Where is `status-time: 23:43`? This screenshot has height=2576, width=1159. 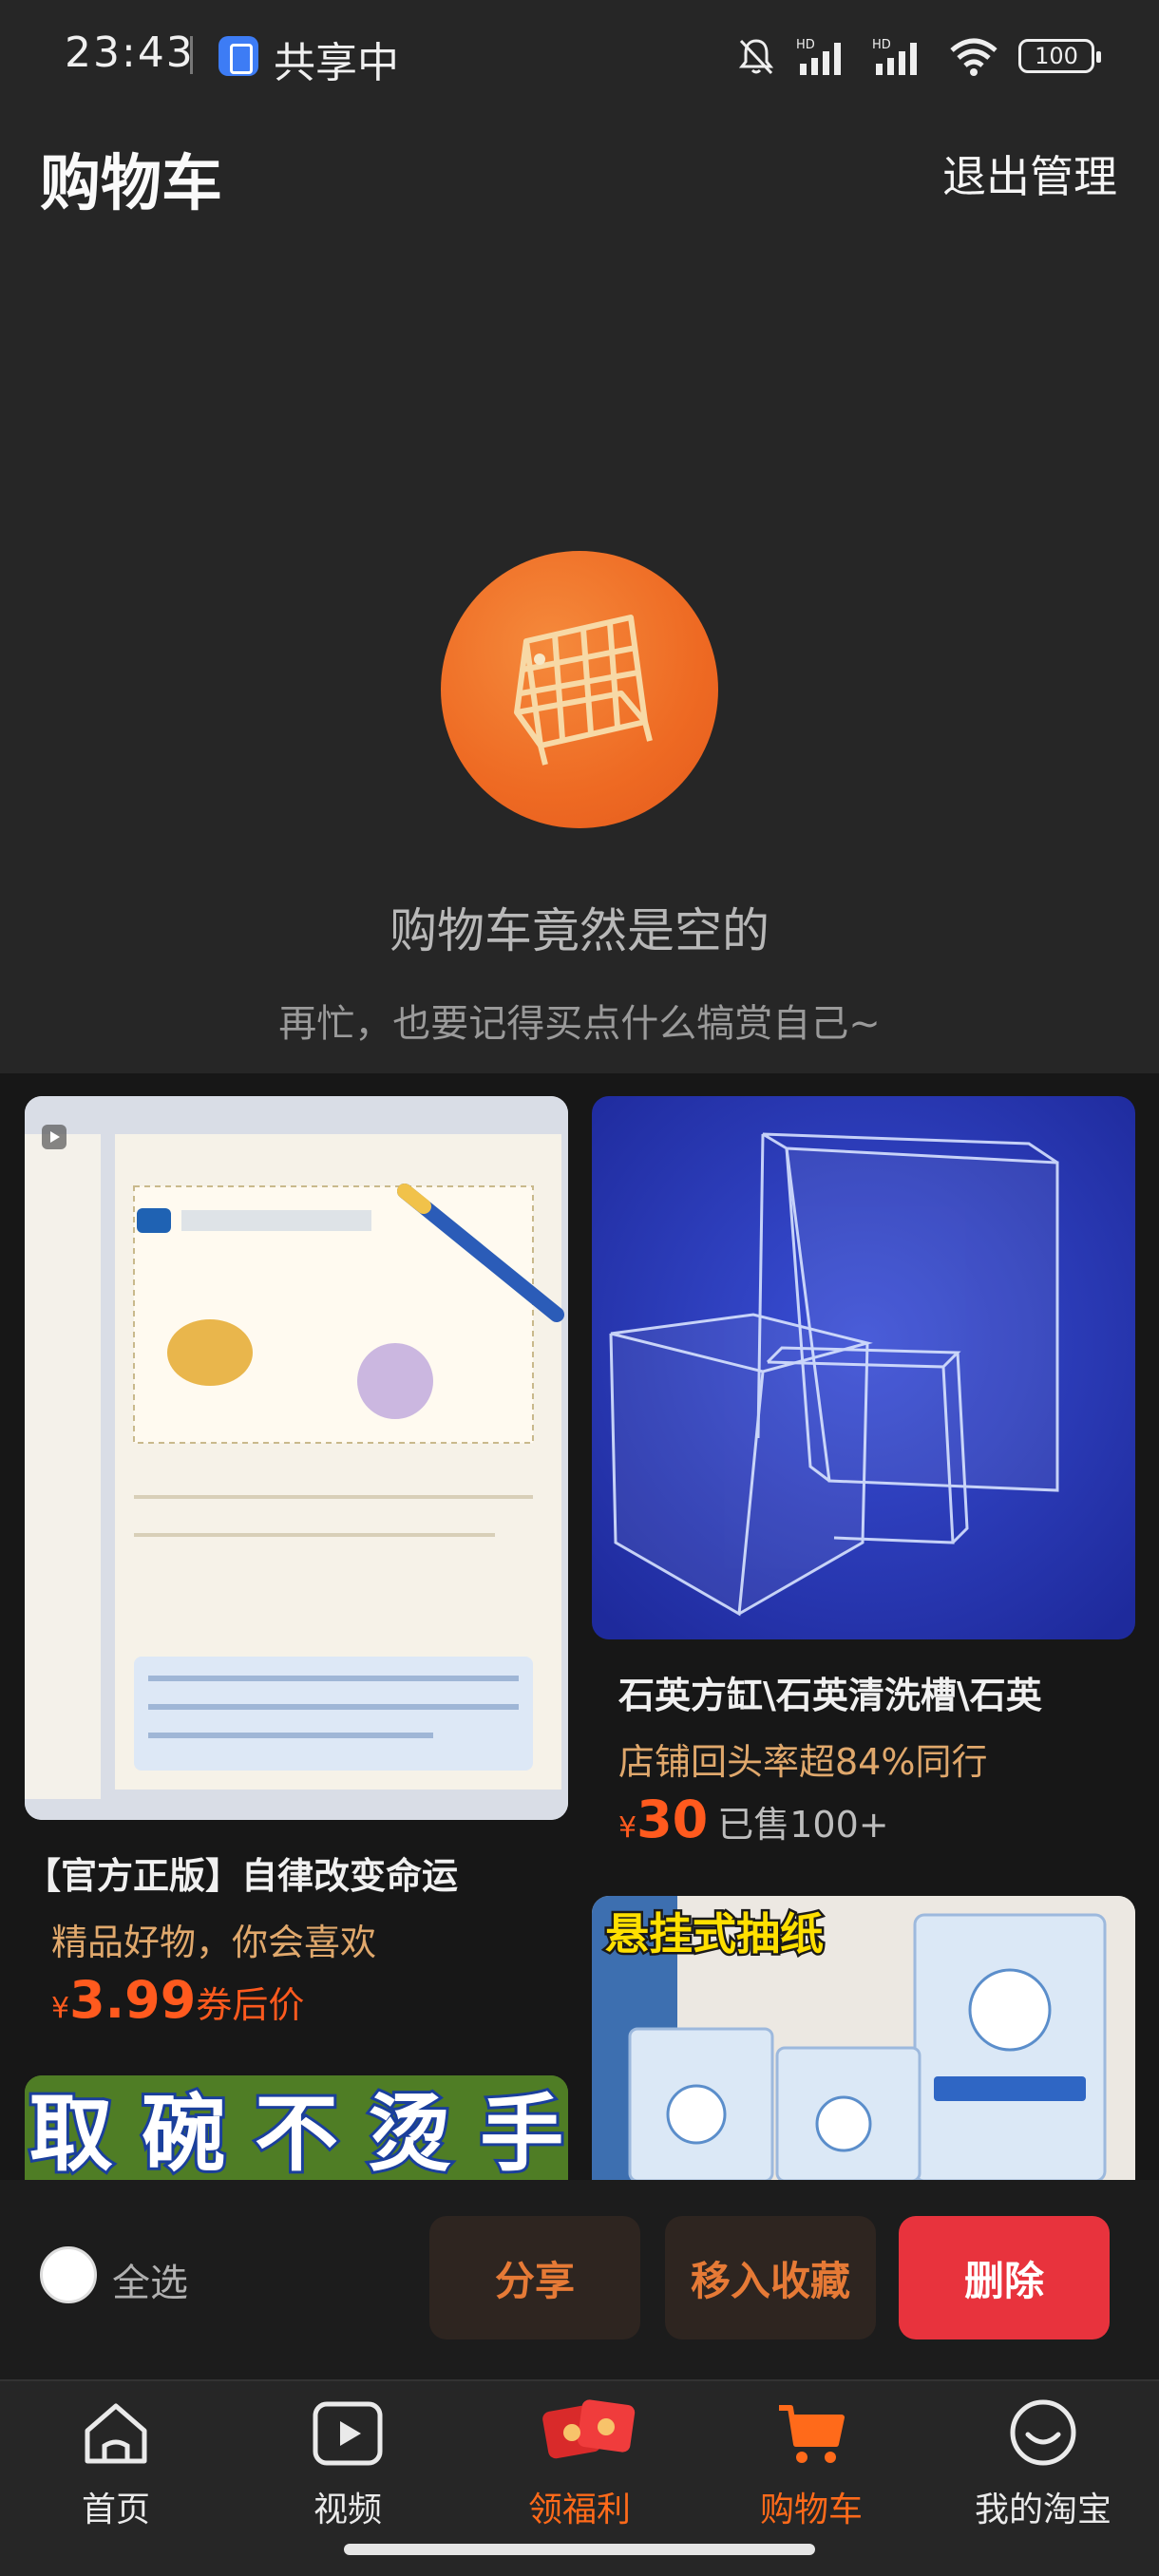
status-time: 23:43 is located at coordinates (130, 52).